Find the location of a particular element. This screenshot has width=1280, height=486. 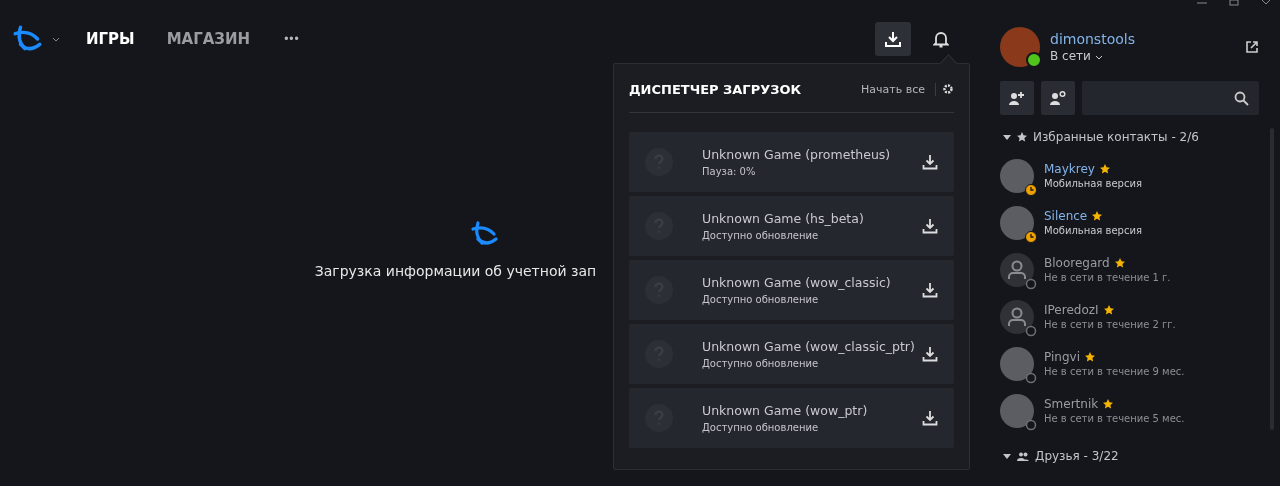

group-header: Избранные контакты - 2/6 is located at coordinates (1116, 137).